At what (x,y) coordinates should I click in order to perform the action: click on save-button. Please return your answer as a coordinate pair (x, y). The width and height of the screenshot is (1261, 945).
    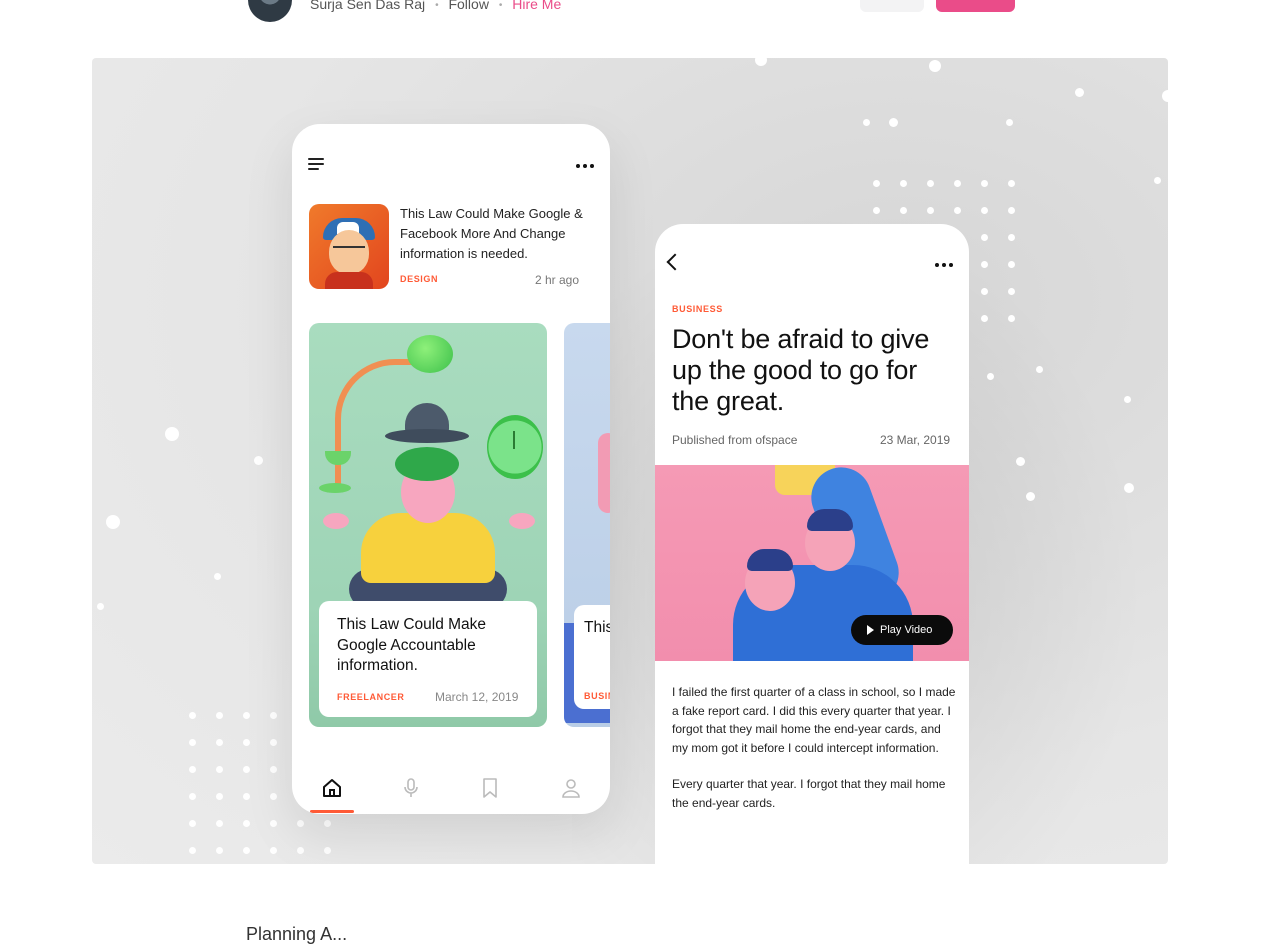
    Looking at the image, I should click on (892, 6).